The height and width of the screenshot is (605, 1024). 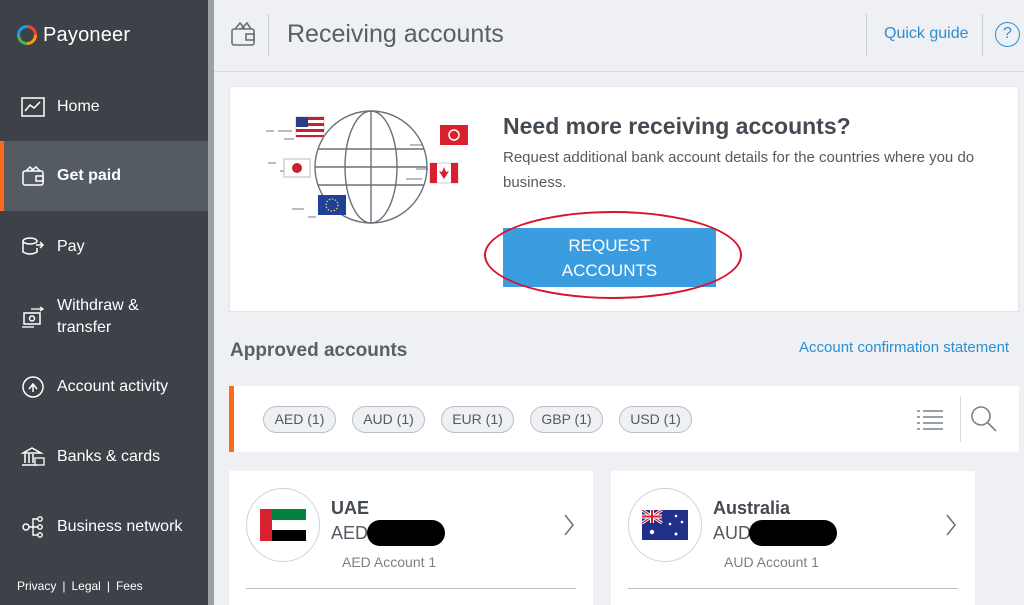 I want to click on chart-icon, so click(x=32, y=107).